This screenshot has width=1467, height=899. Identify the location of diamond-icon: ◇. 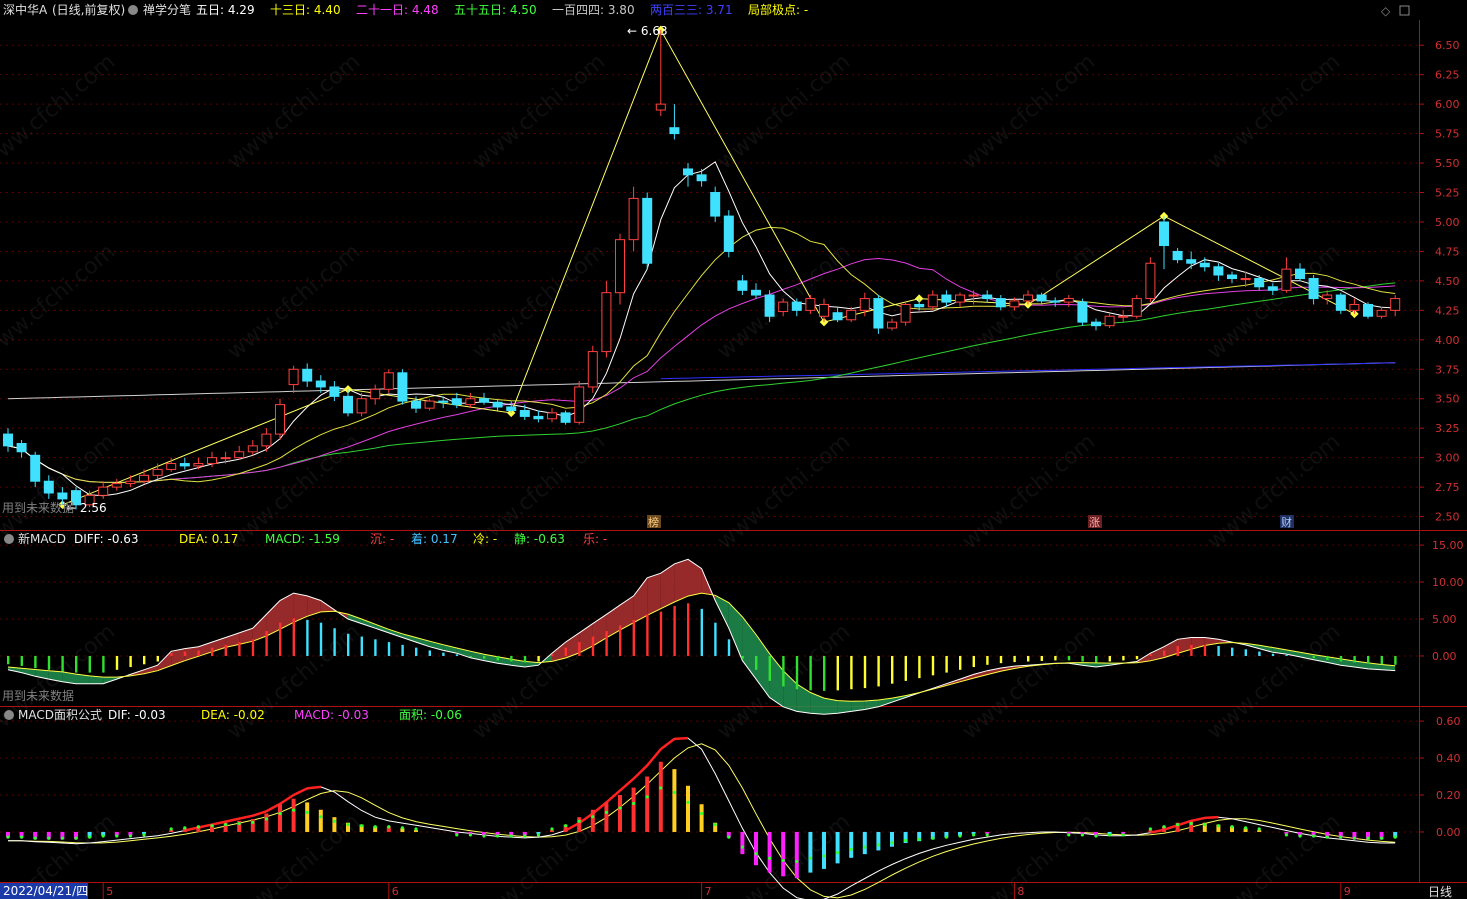
(1386, 11).